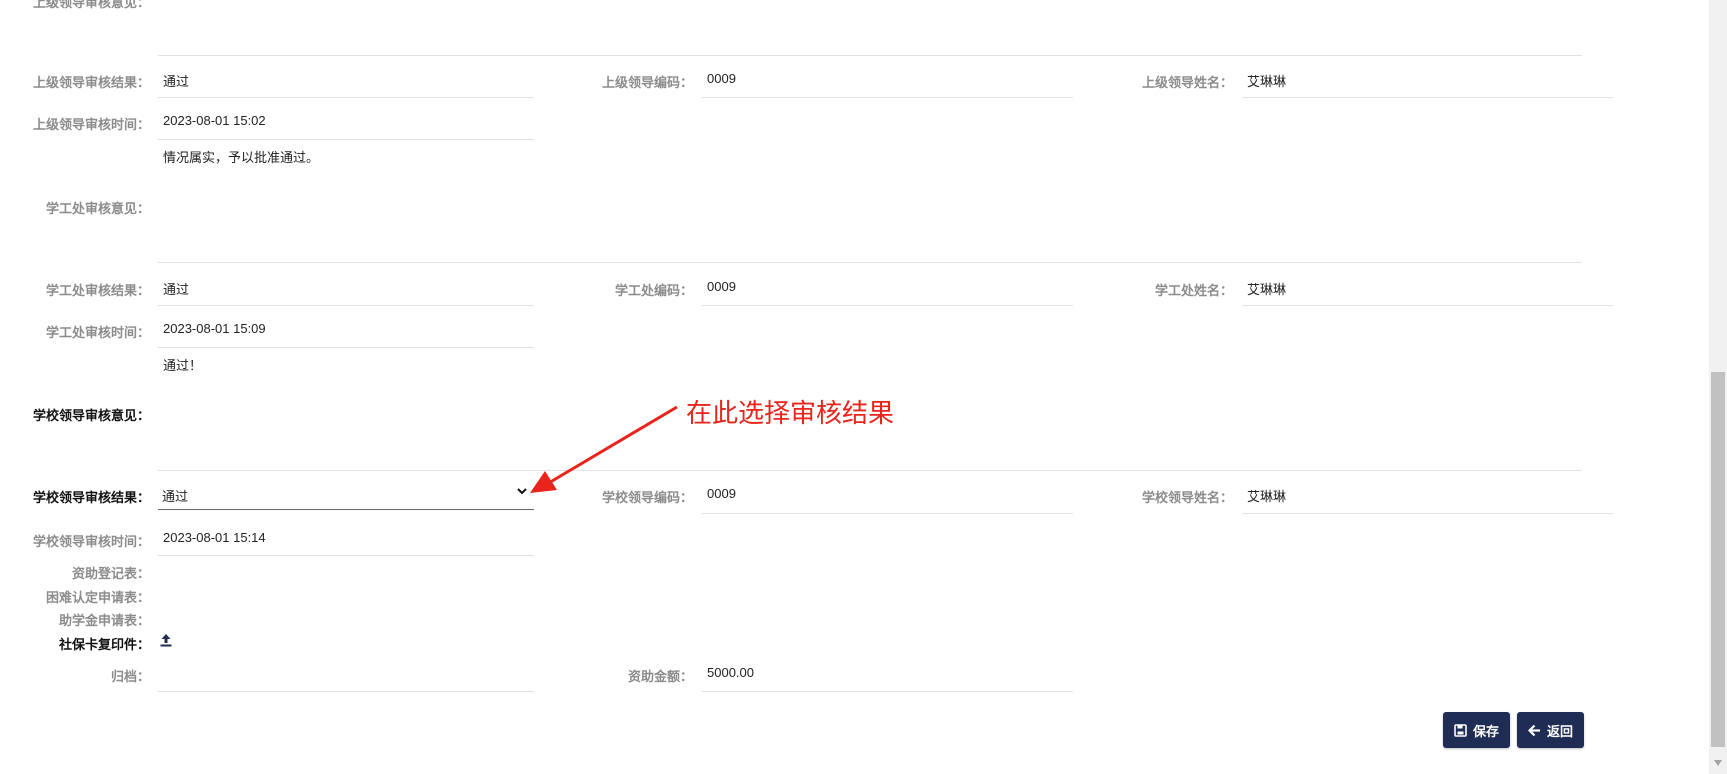 Image resolution: width=1727 pixels, height=774 pixels. I want to click on xgc-result-label: 学工处审核结果：, so click(97, 290).